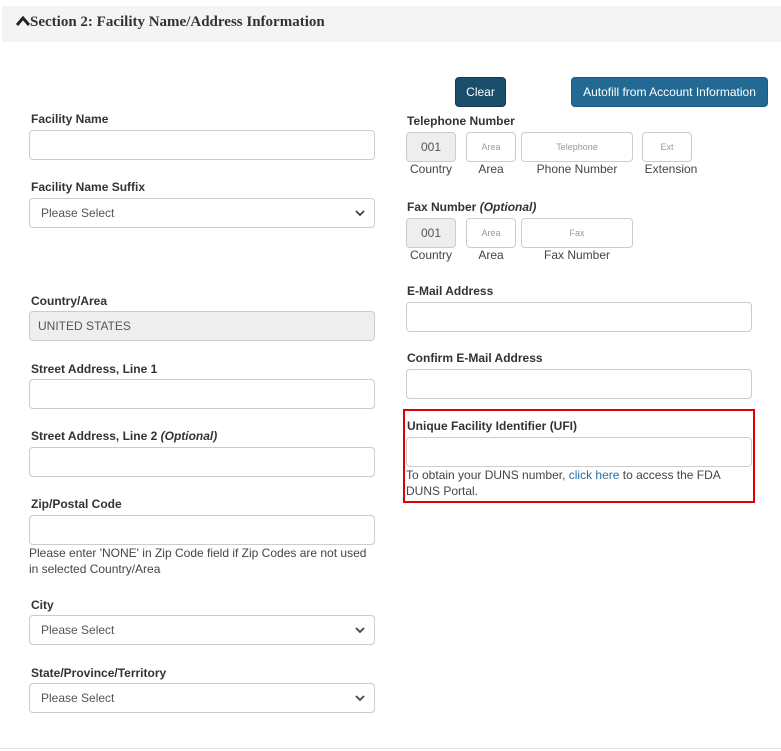 The image size is (781, 751). I want to click on zip-input, so click(202, 530).